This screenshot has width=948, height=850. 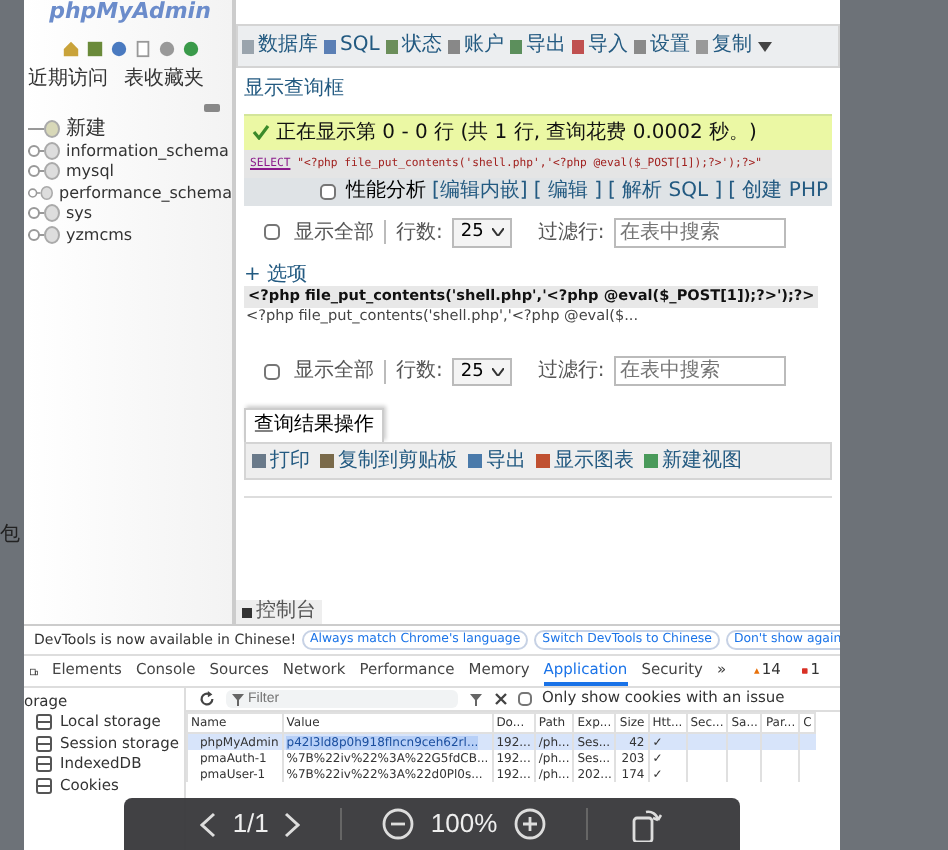 What do you see at coordinates (352, 46) in the screenshot?
I see `menu-tab: SQL` at bounding box center [352, 46].